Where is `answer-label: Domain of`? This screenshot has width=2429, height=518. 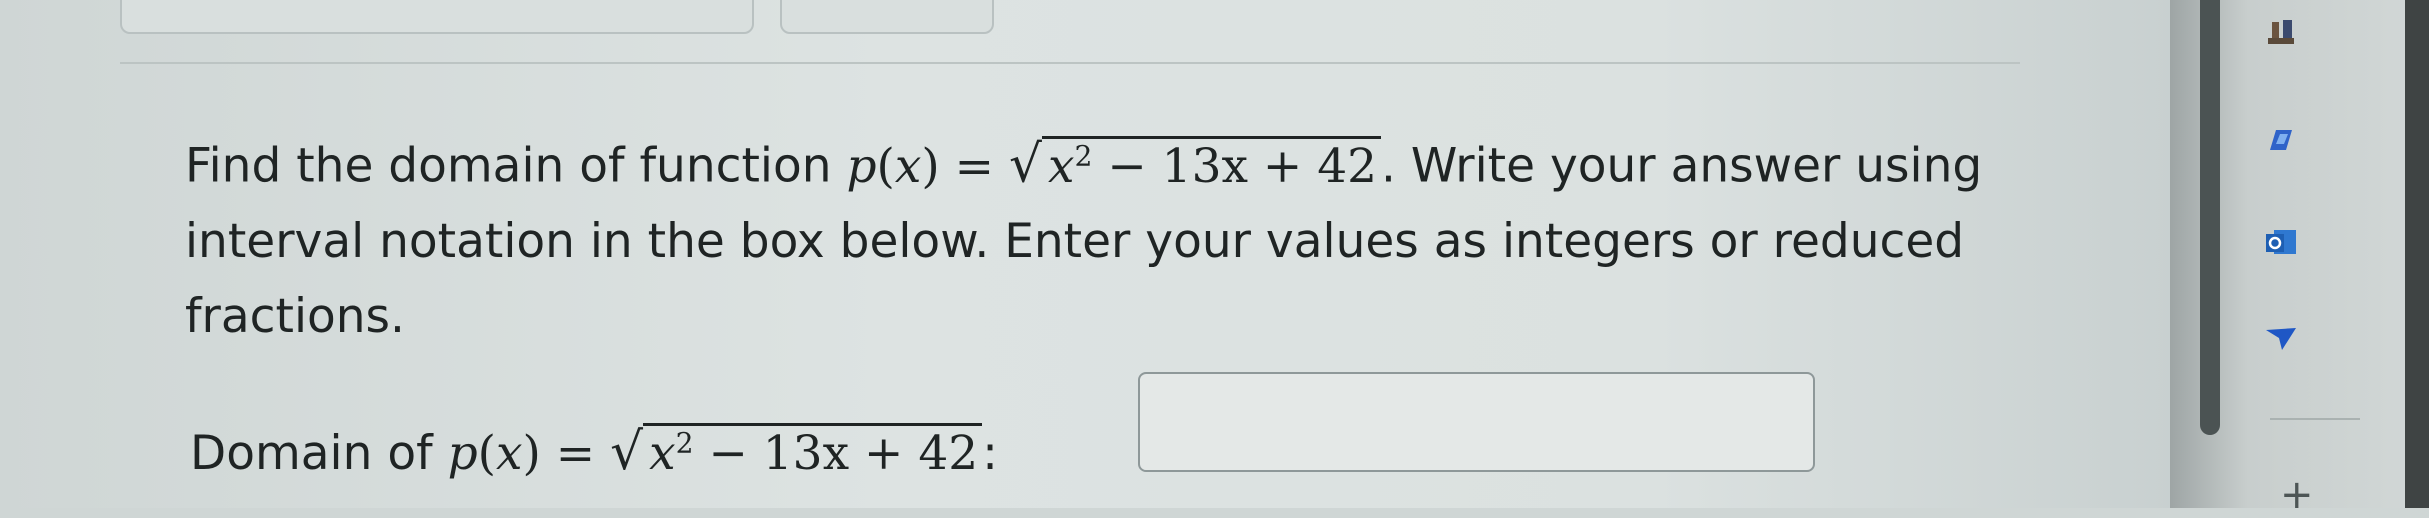
answer-label: Domain of is located at coordinates (319, 453).